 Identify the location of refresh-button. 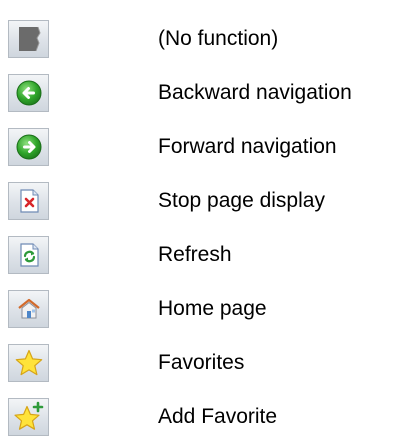
(28, 255).